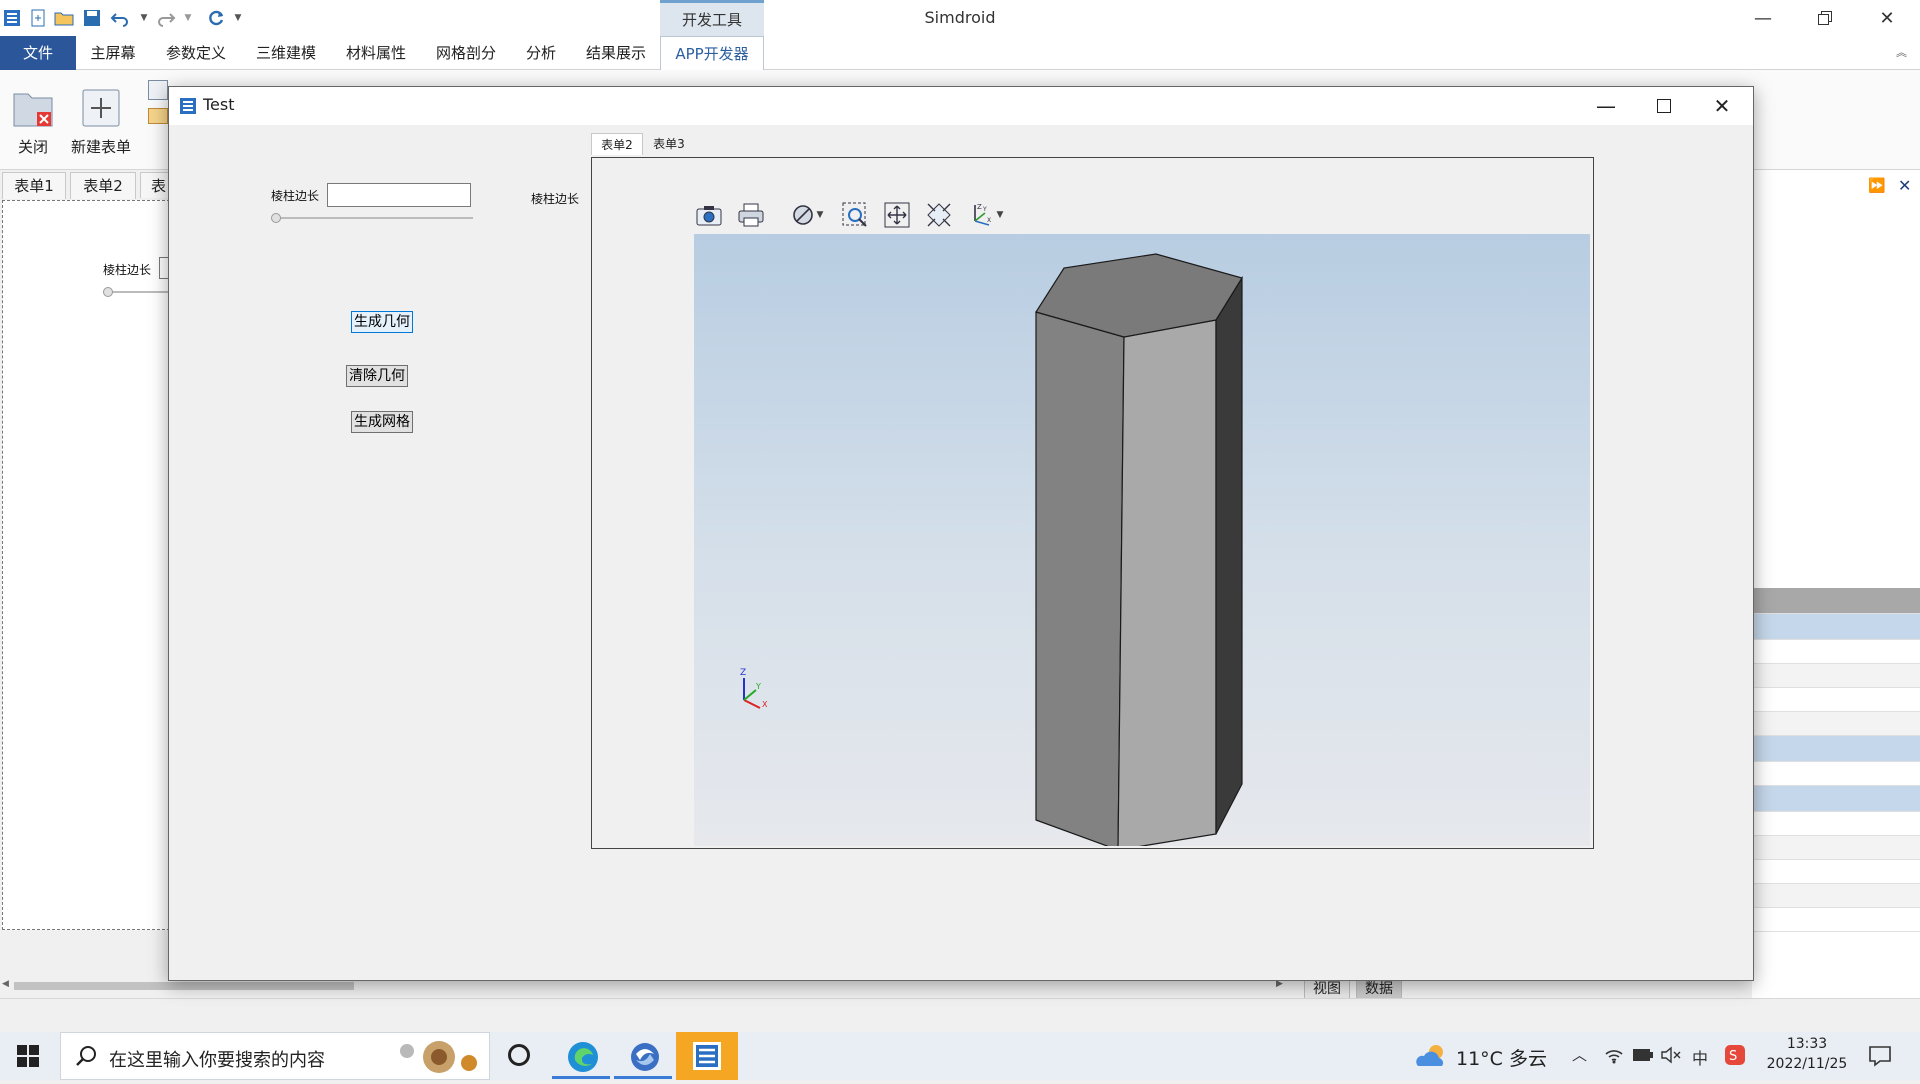  What do you see at coordinates (643, 1077) in the screenshot?
I see `swirl-active-indicator` at bounding box center [643, 1077].